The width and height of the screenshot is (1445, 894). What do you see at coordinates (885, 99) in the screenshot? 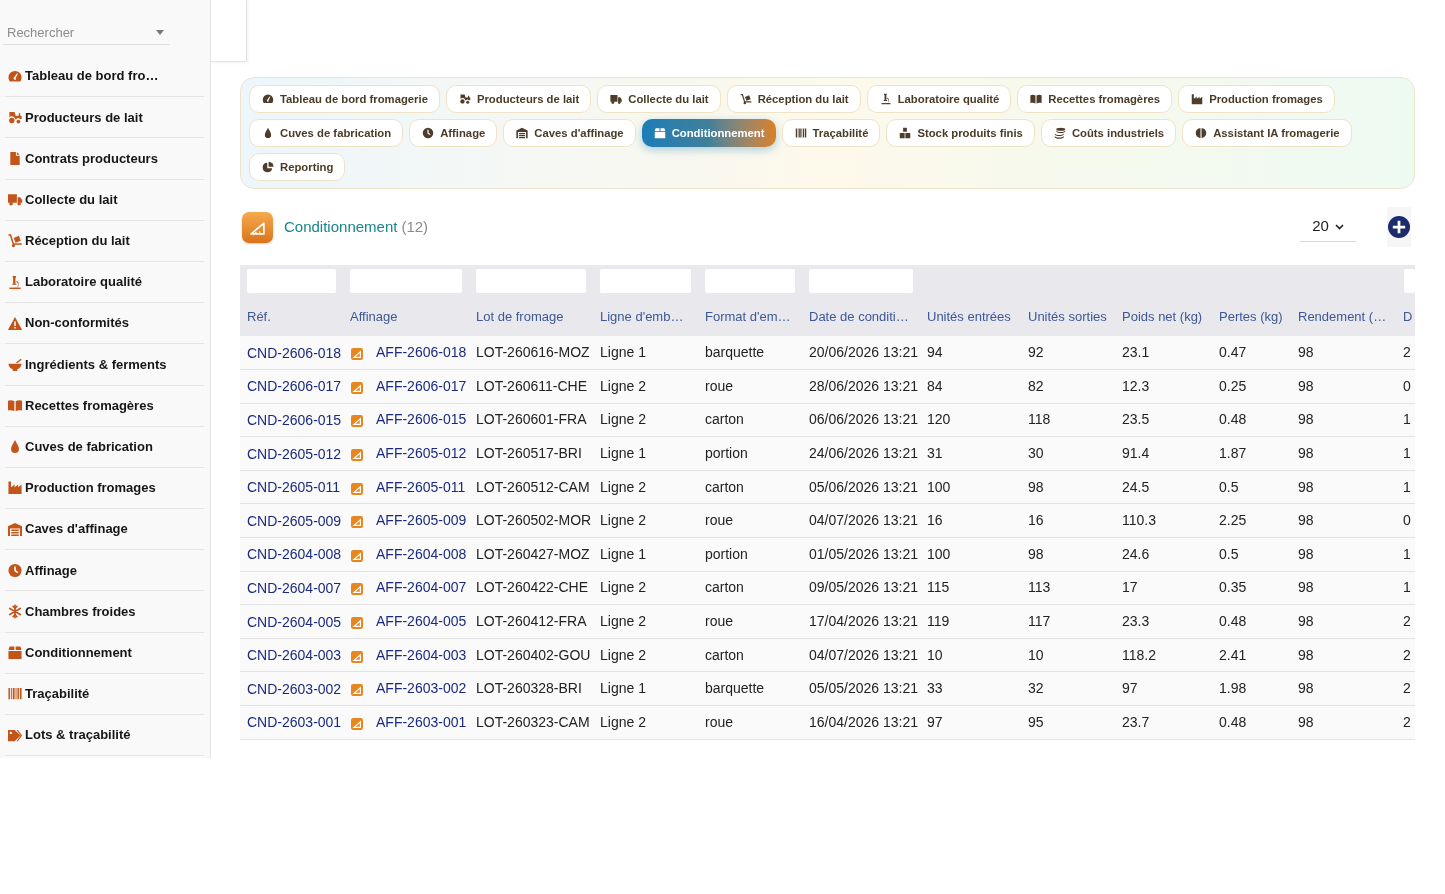
I see `microscope-icon` at bounding box center [885, 99].